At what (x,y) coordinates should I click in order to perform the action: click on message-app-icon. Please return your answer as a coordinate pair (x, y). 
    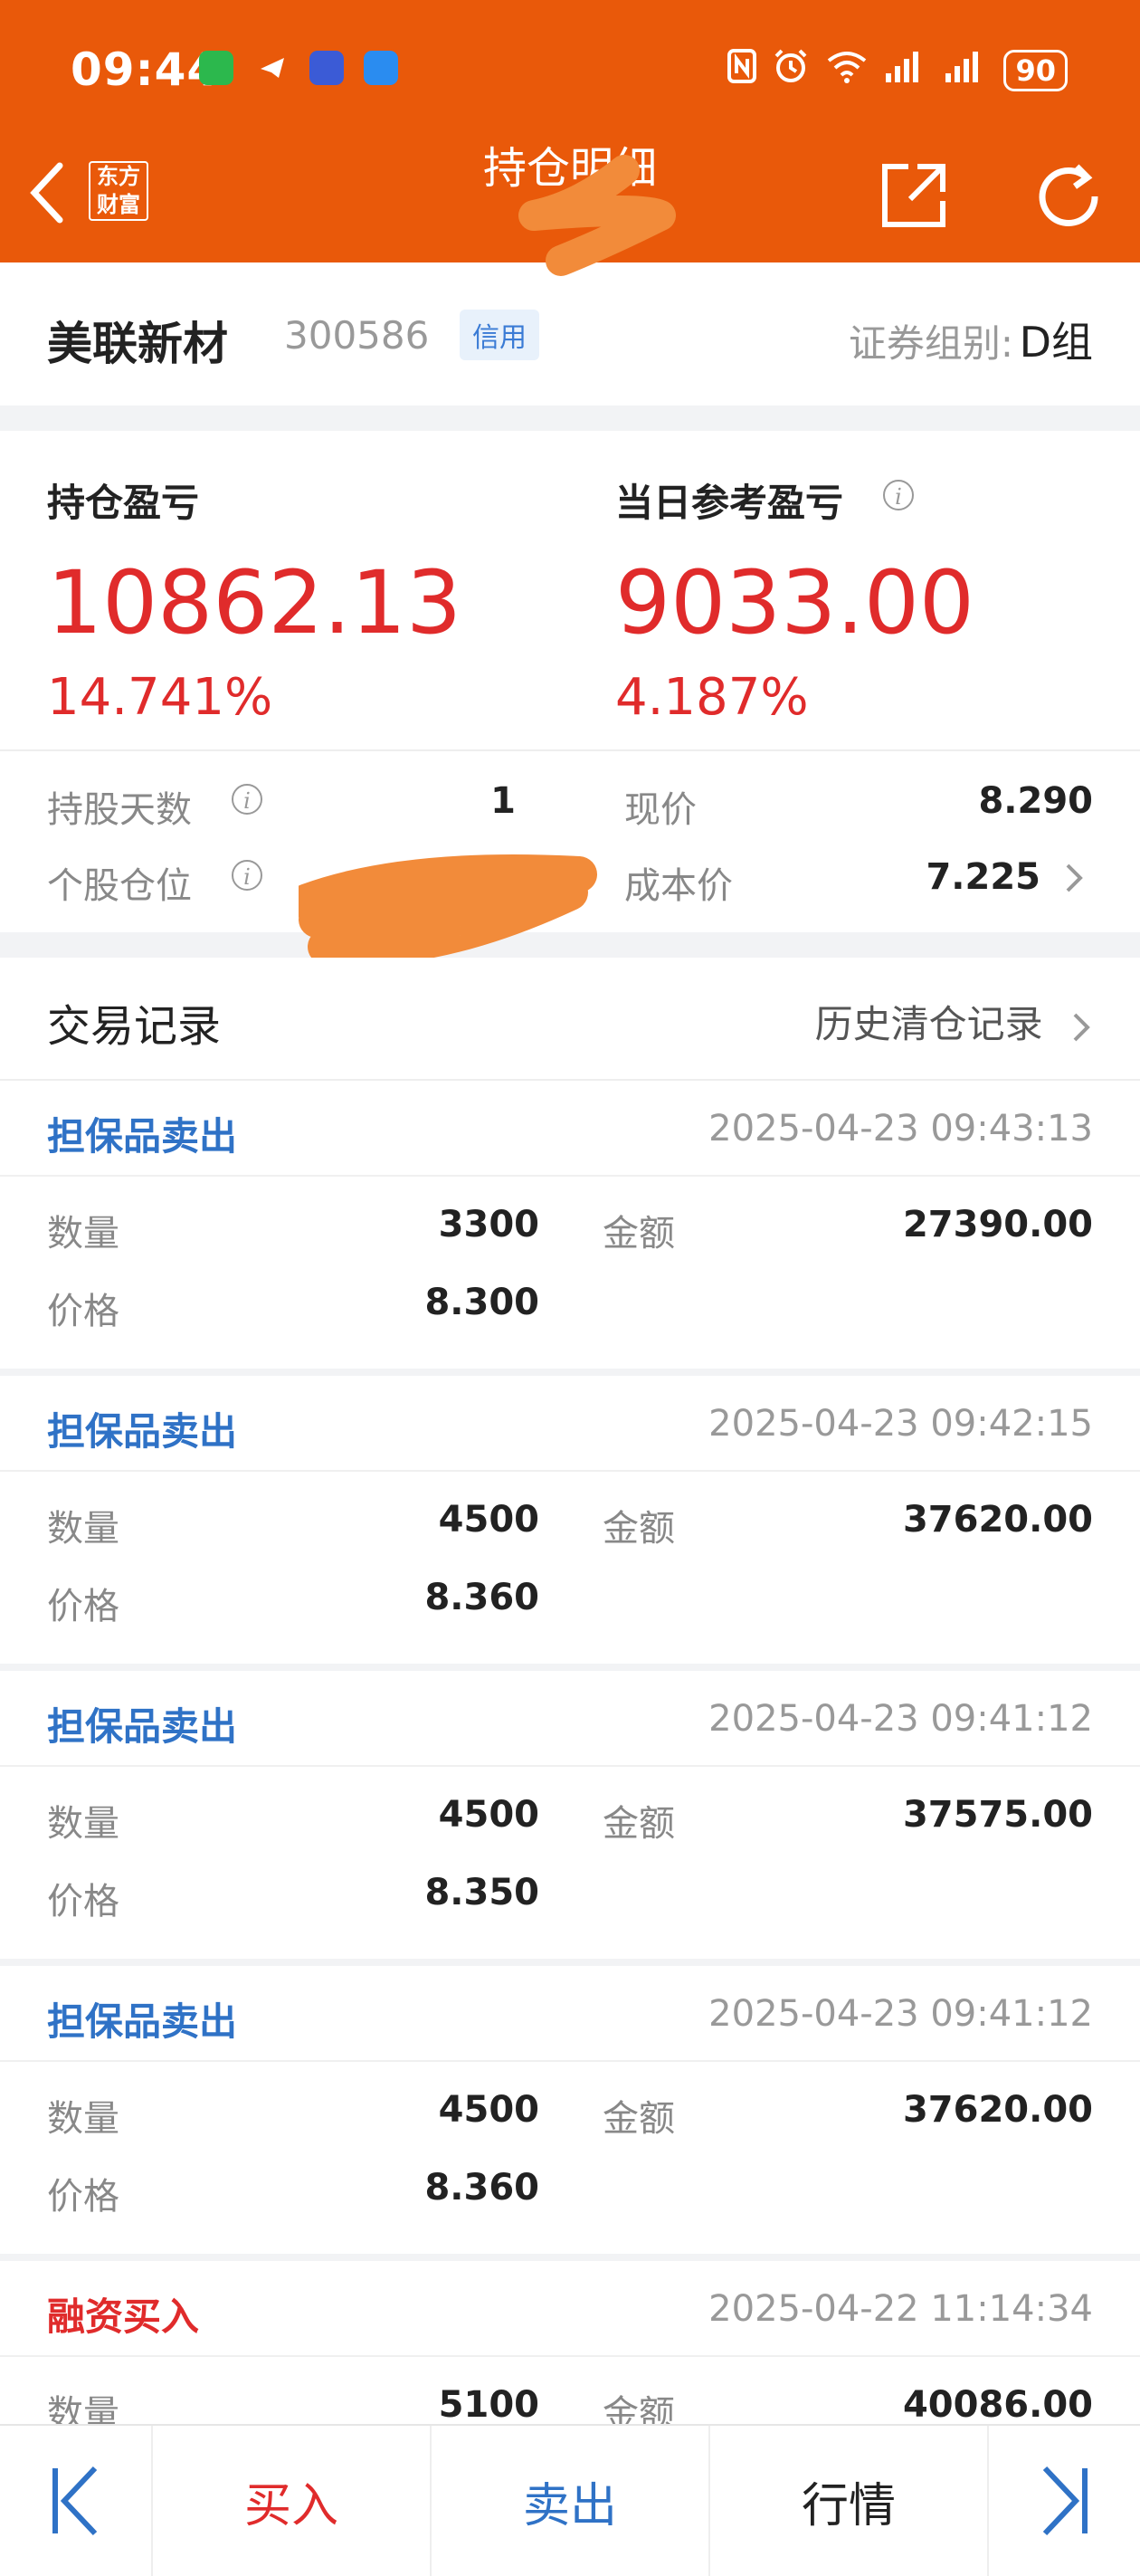
    Looking at the image, I should click on (381, 68).